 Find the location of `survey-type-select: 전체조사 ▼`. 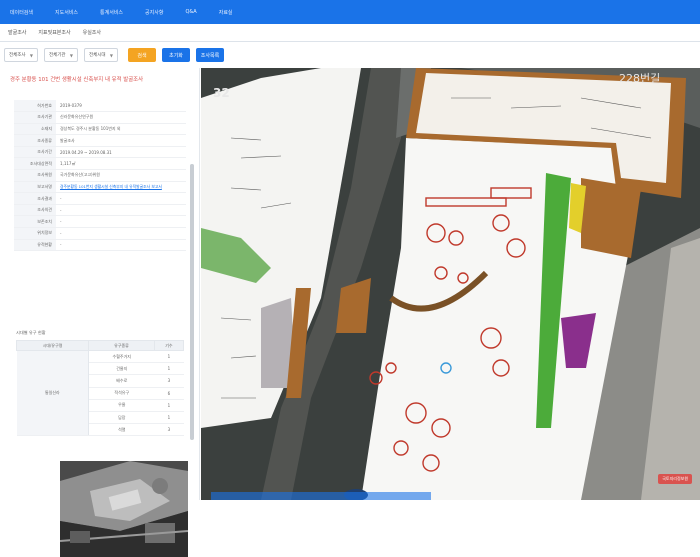

survey-type-select: 전체조사 ▼ is located at coordinates (21, 55).